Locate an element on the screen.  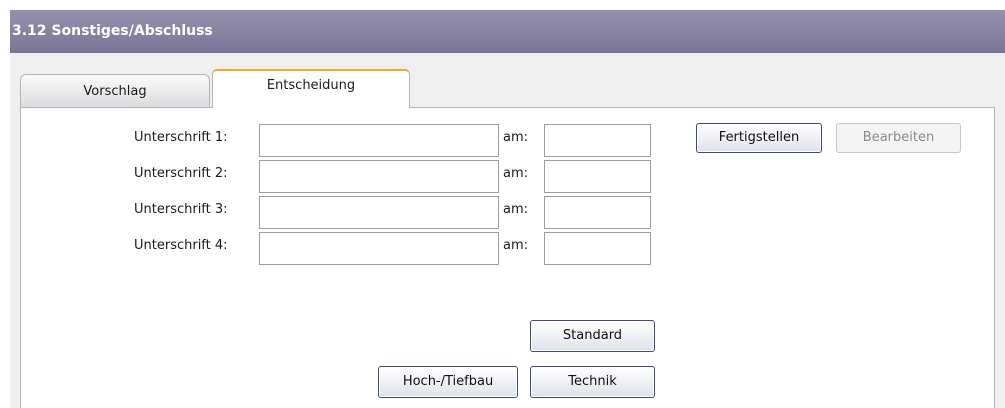
signature-3-date-label: am: is located at coordinates (516, 209).